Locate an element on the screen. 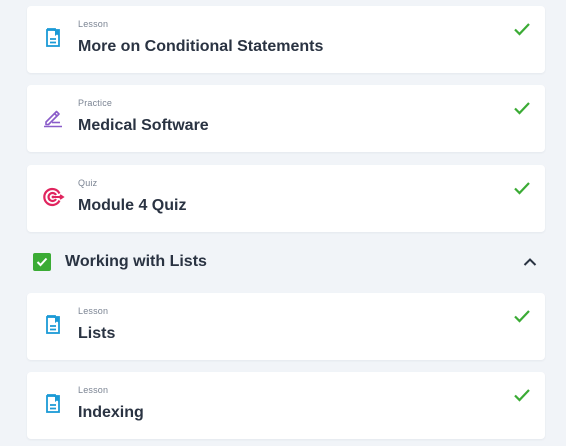 The image size is (566, 446). item-title: Lists is located at coordinates (97, 333).